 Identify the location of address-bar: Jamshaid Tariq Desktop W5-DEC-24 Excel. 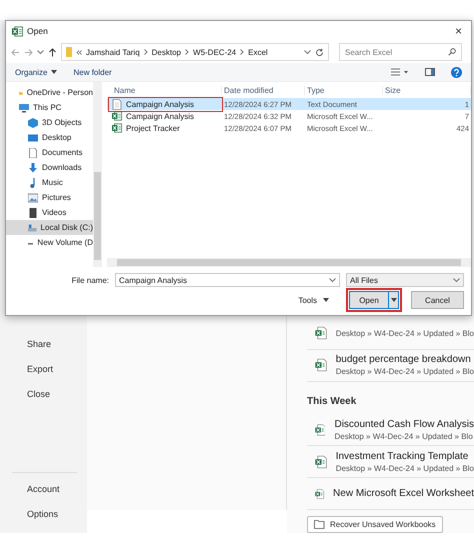
(195, 52).